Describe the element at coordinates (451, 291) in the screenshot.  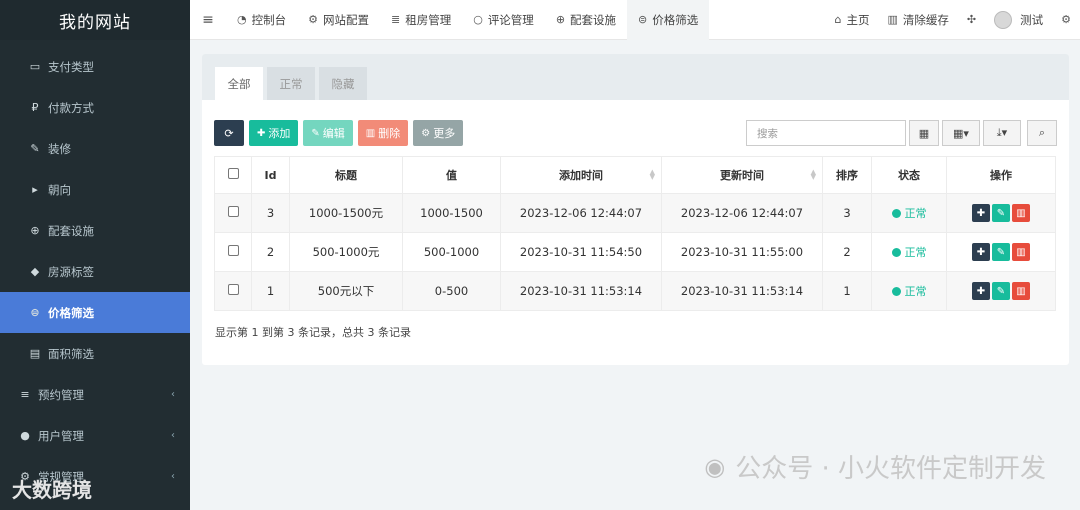
I see `cell-value: 0-500` at that location.